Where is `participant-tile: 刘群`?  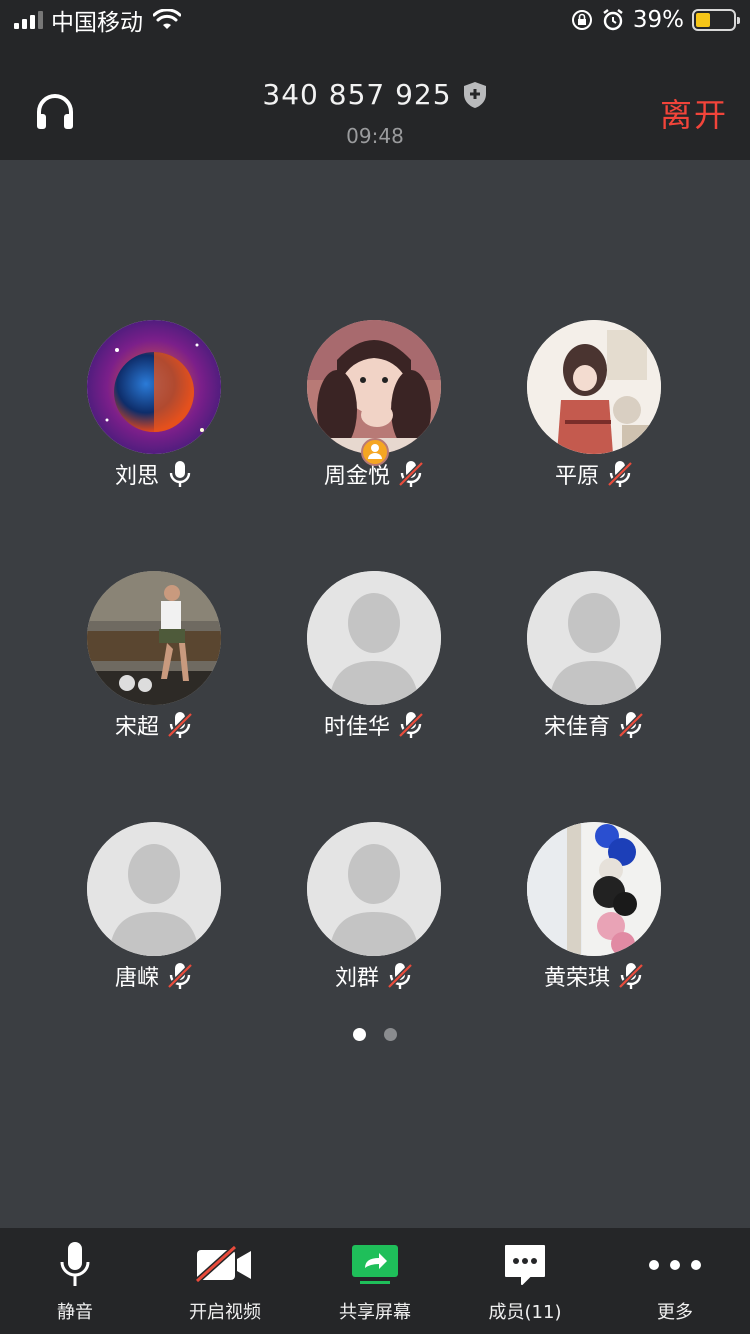
participant-tile: 刘群 is located at coordinates (374, 912).